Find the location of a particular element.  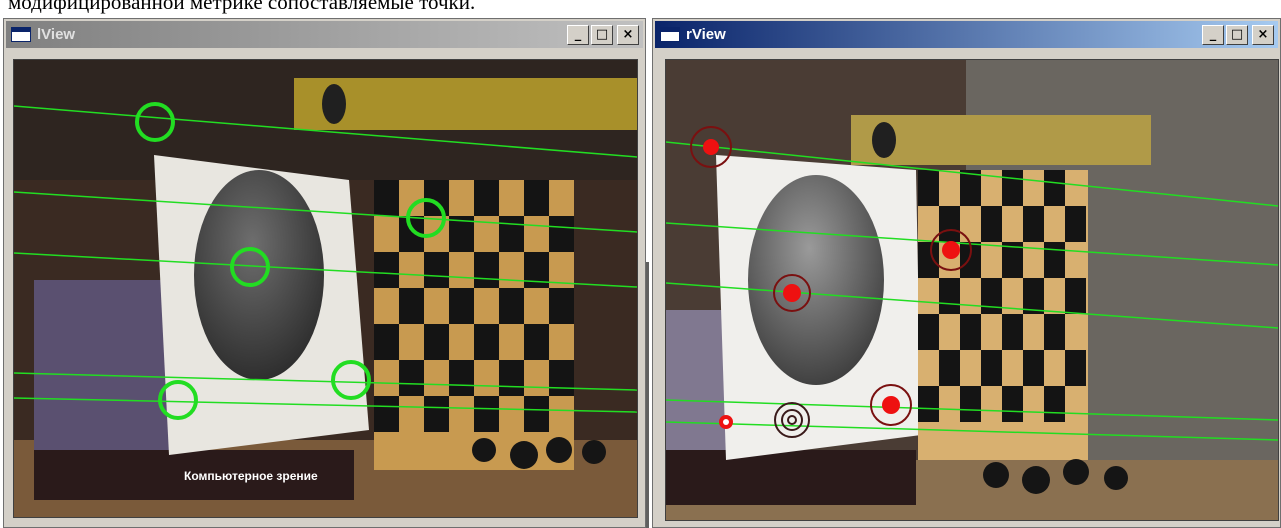

rview-titlebar: rView _ □ × is located at coordinates (966, 34).